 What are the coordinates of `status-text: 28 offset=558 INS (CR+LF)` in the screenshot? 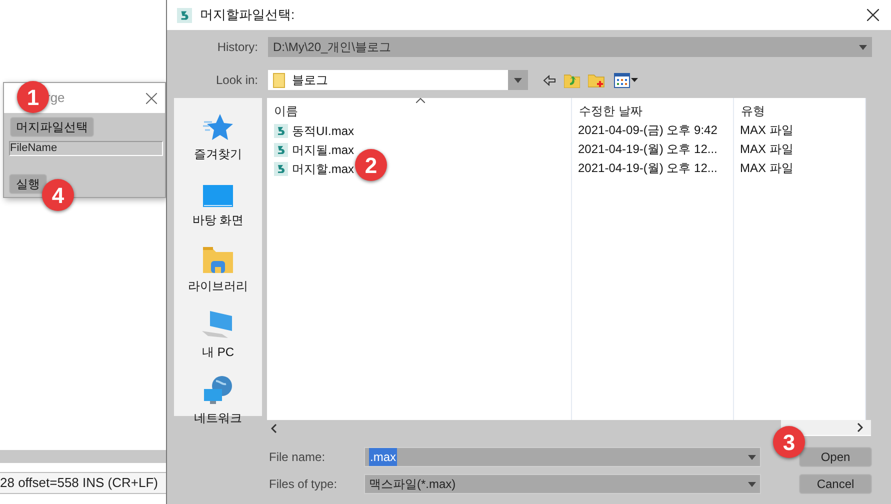 It's located at (79, 483).